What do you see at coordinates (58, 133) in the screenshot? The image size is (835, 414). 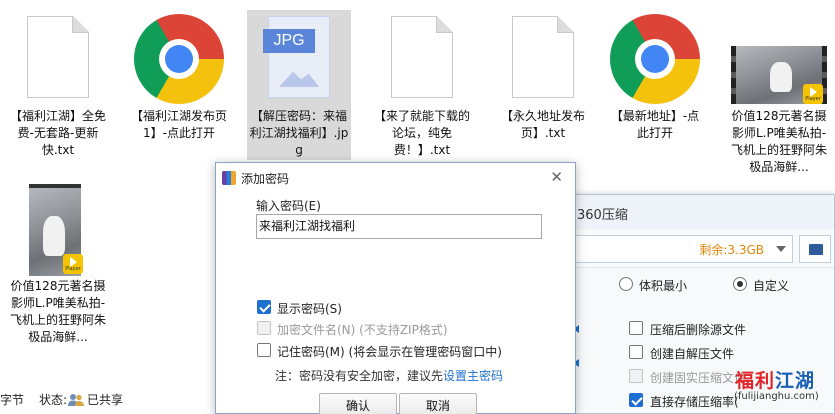 I see `file-name: 【福利江湖】全免费-无套路-更新快.txt` at bounding box center [58, 133].